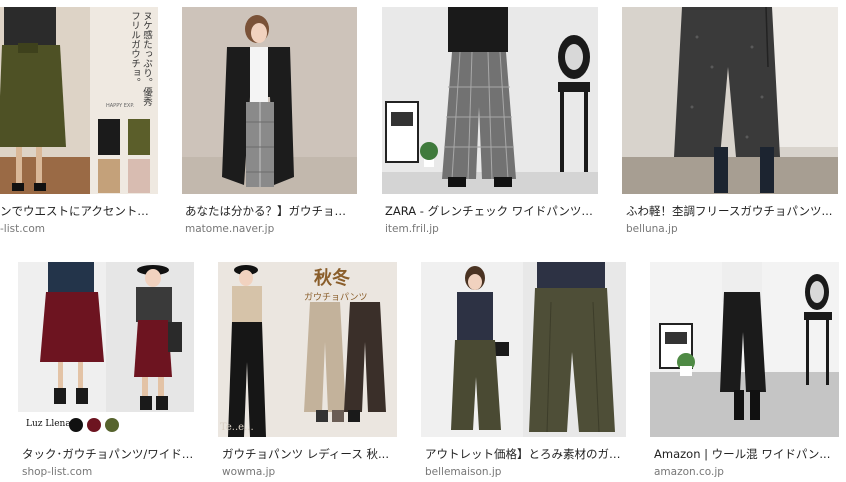  What do you see at coordinates (22, 229) in the screenshot?
I see `result-domain-1: -list.com` at bounding box center [22, 229].